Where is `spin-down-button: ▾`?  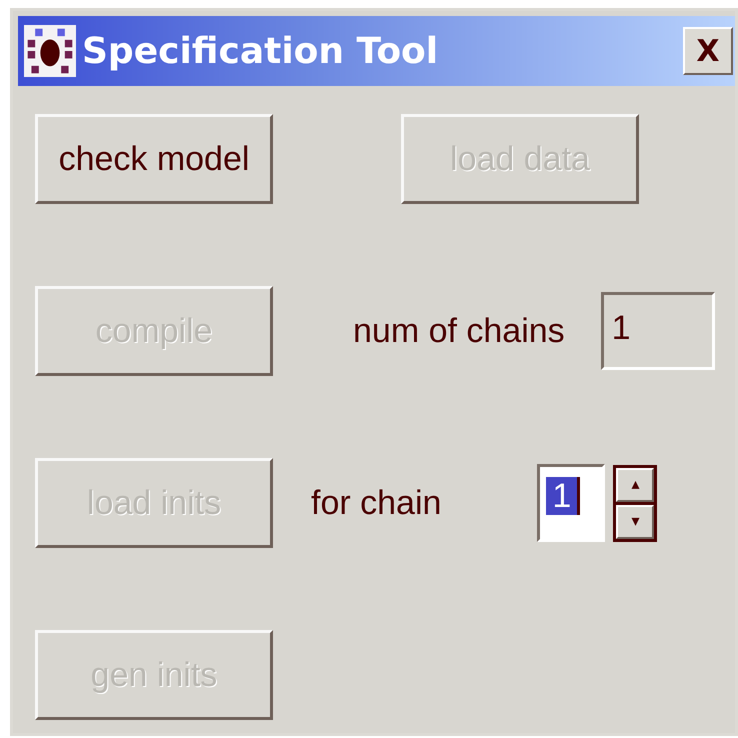
spin-down-button: ▾ is located at coordinates (635, 521).